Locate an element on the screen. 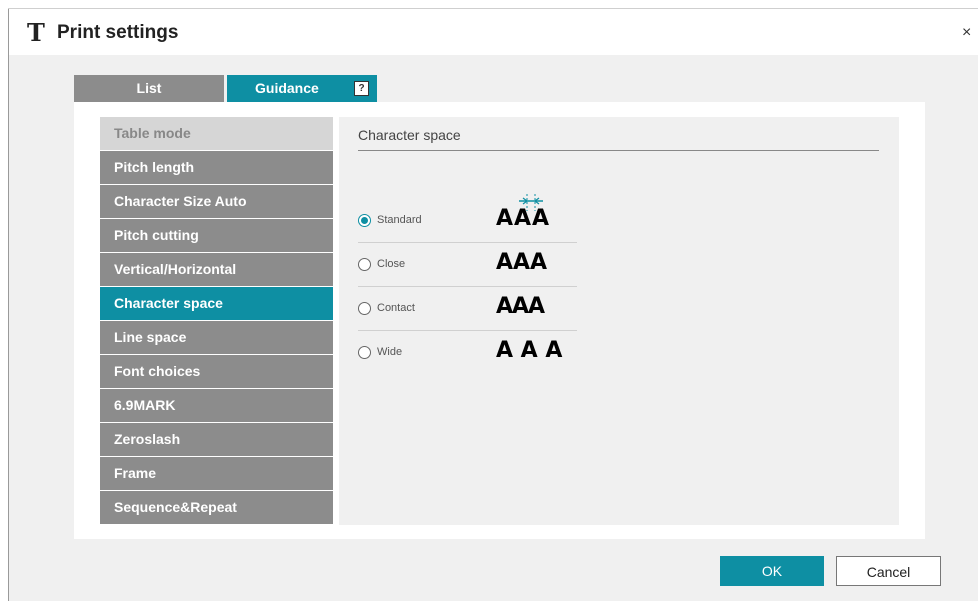  menu-item-pitch-length: Pitch length is located at coordinates (216, 167).